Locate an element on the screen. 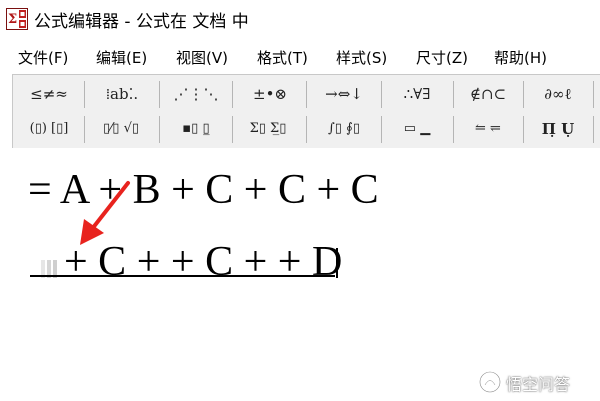 The height and width of the screenshot is (401, 600). menu-help: 帮助(H) is located at coordinates (520, 57).